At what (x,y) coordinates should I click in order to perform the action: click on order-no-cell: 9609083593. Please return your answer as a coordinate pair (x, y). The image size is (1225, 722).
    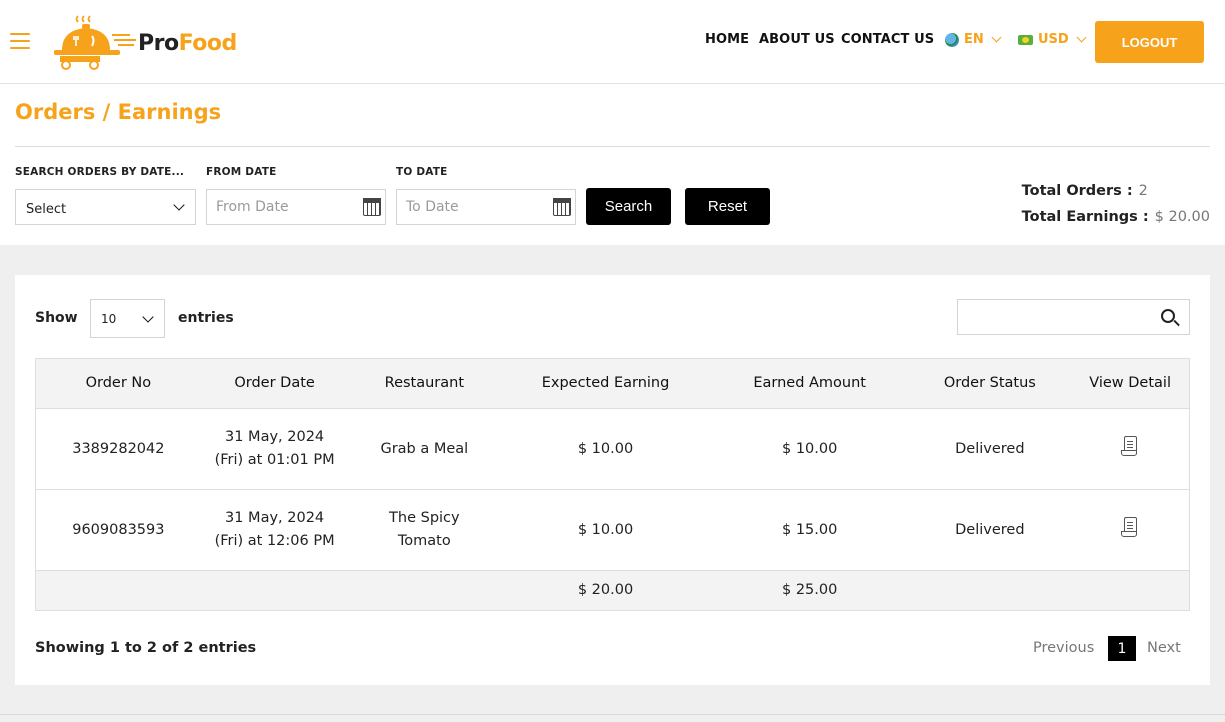
    Looking at the image, I should click on (118, 529).